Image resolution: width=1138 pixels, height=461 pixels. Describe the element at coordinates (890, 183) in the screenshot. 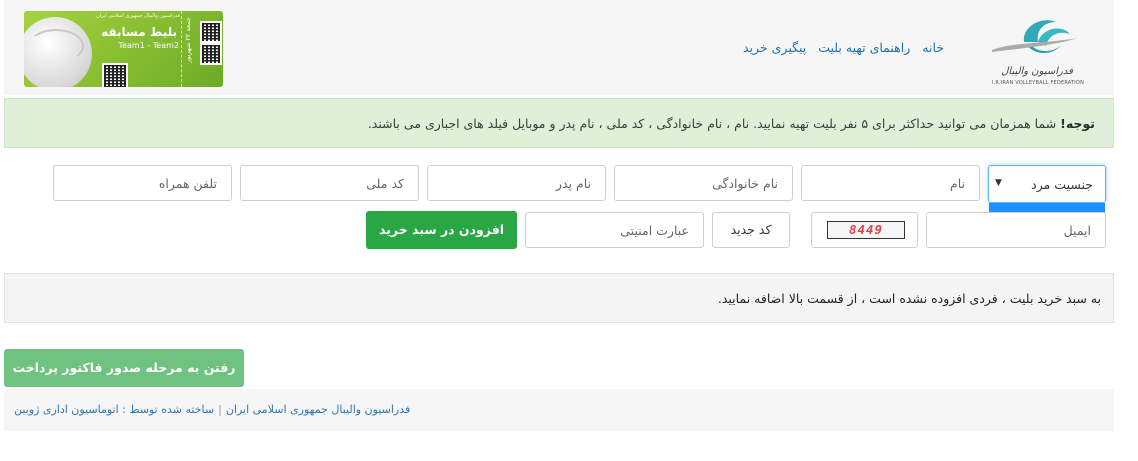

I see `first-name-input` at that location.